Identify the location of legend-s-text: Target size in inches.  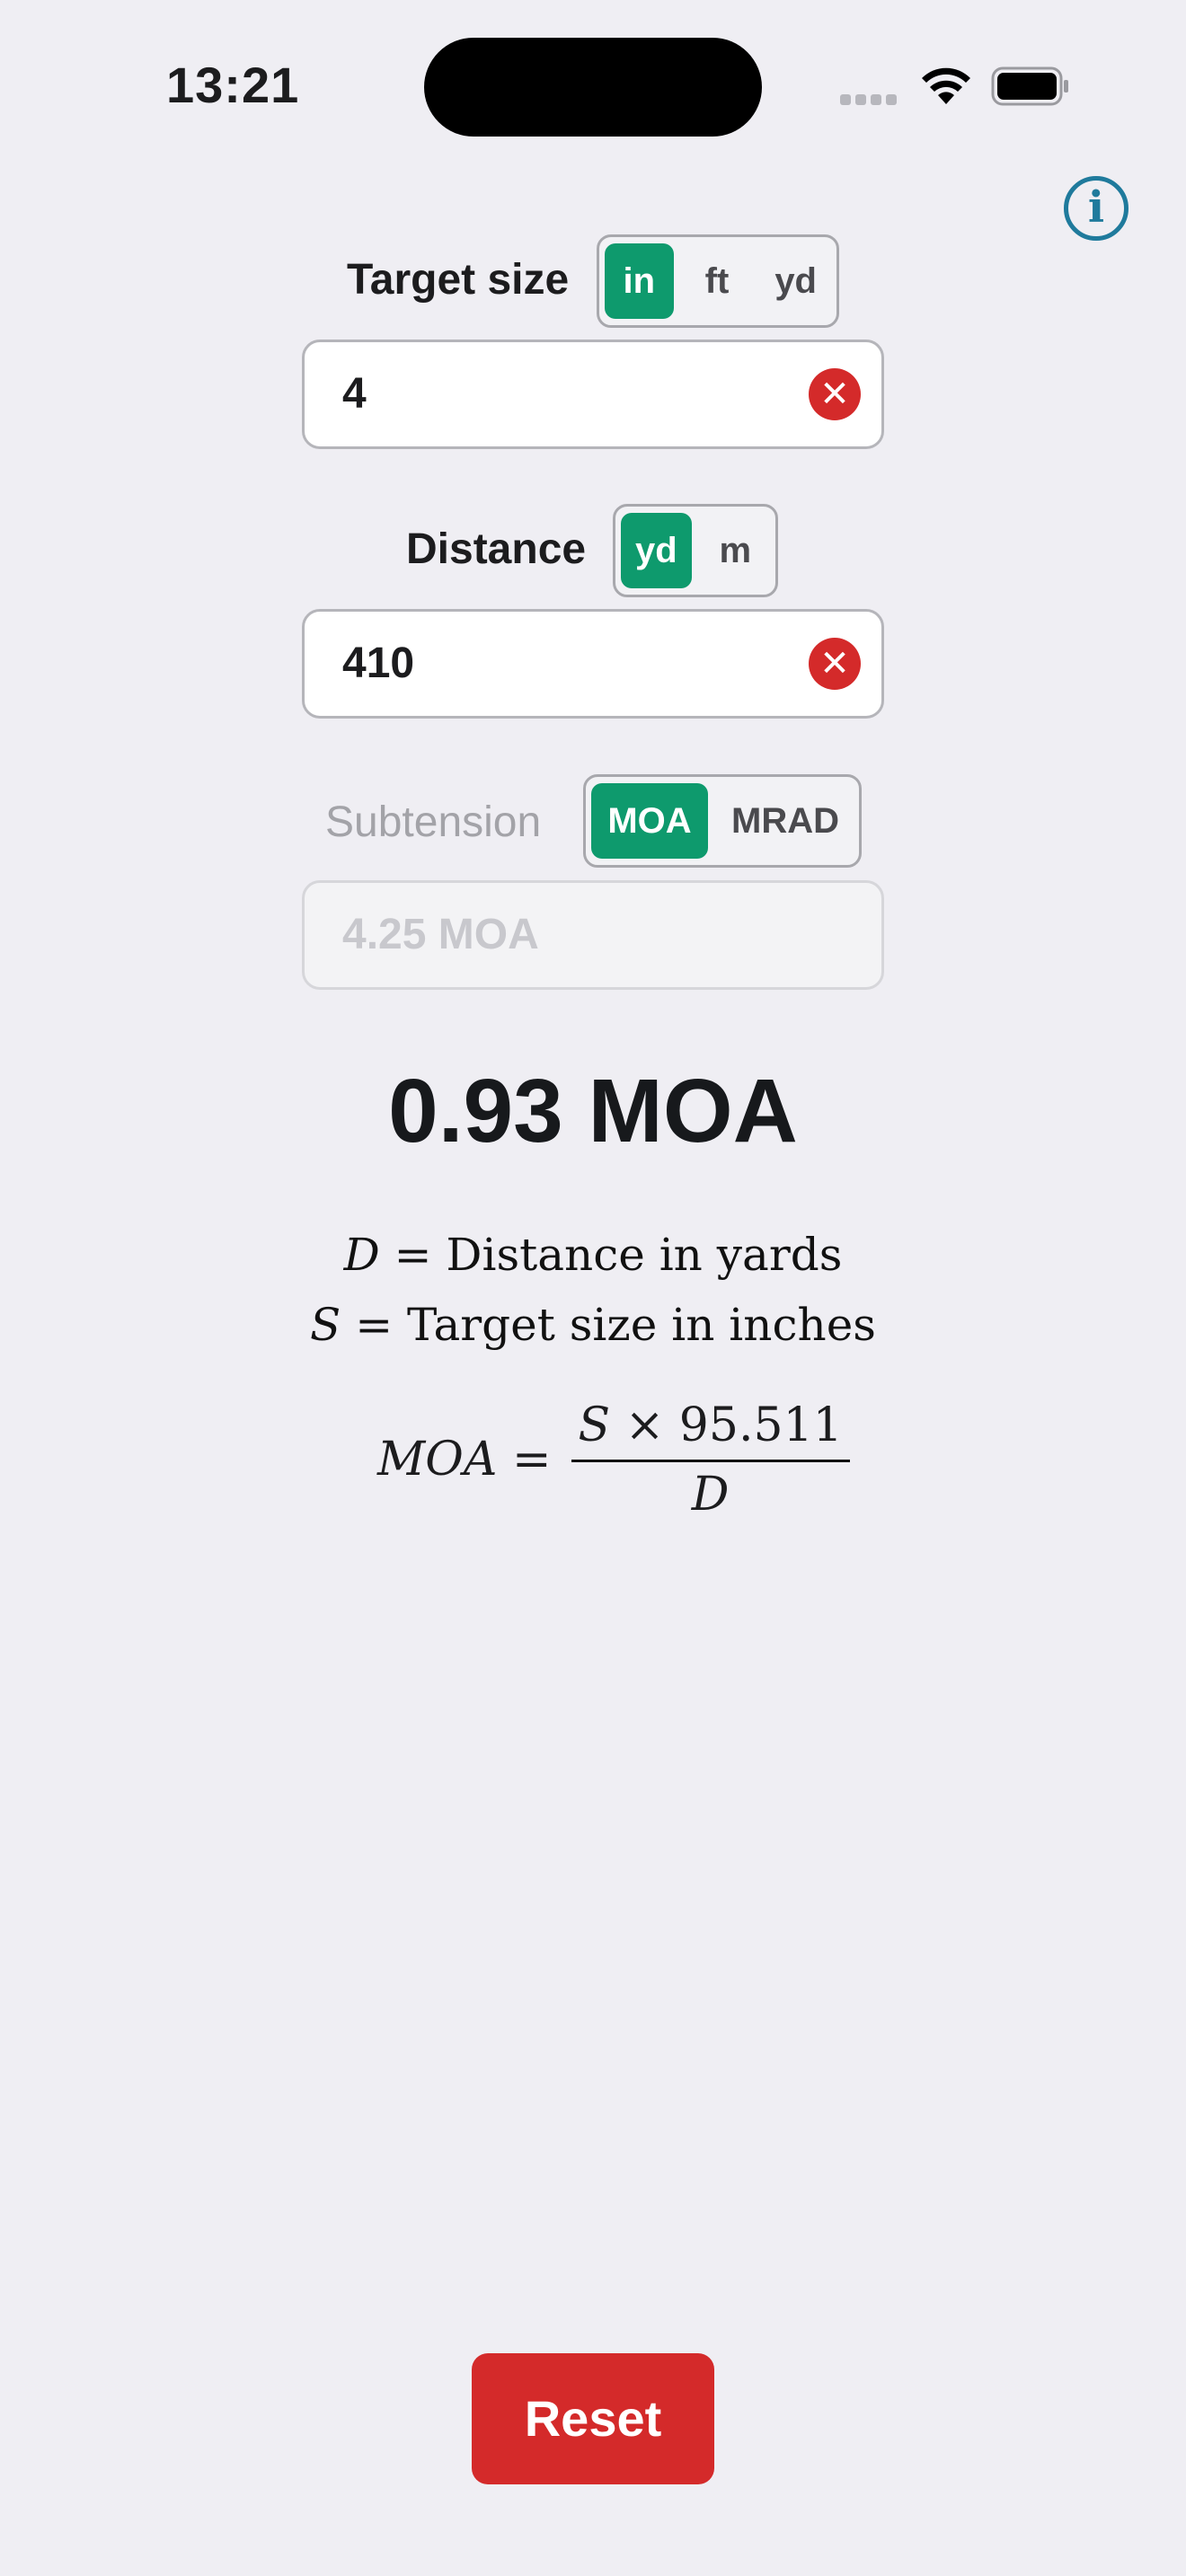
(641, 1325).